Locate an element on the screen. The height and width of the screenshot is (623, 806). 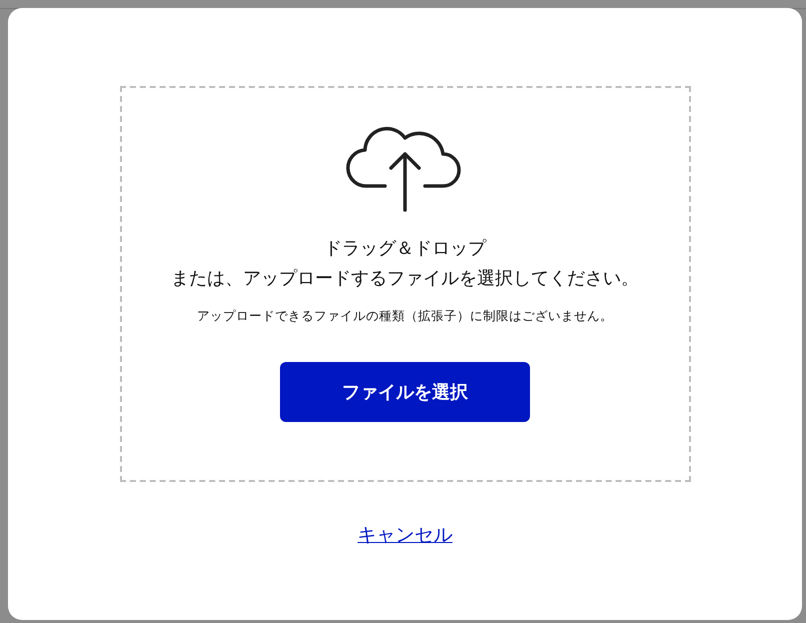
drop-instruction: または、アップロードするファイルを選択してください。 is located at coordinates (405, 279).